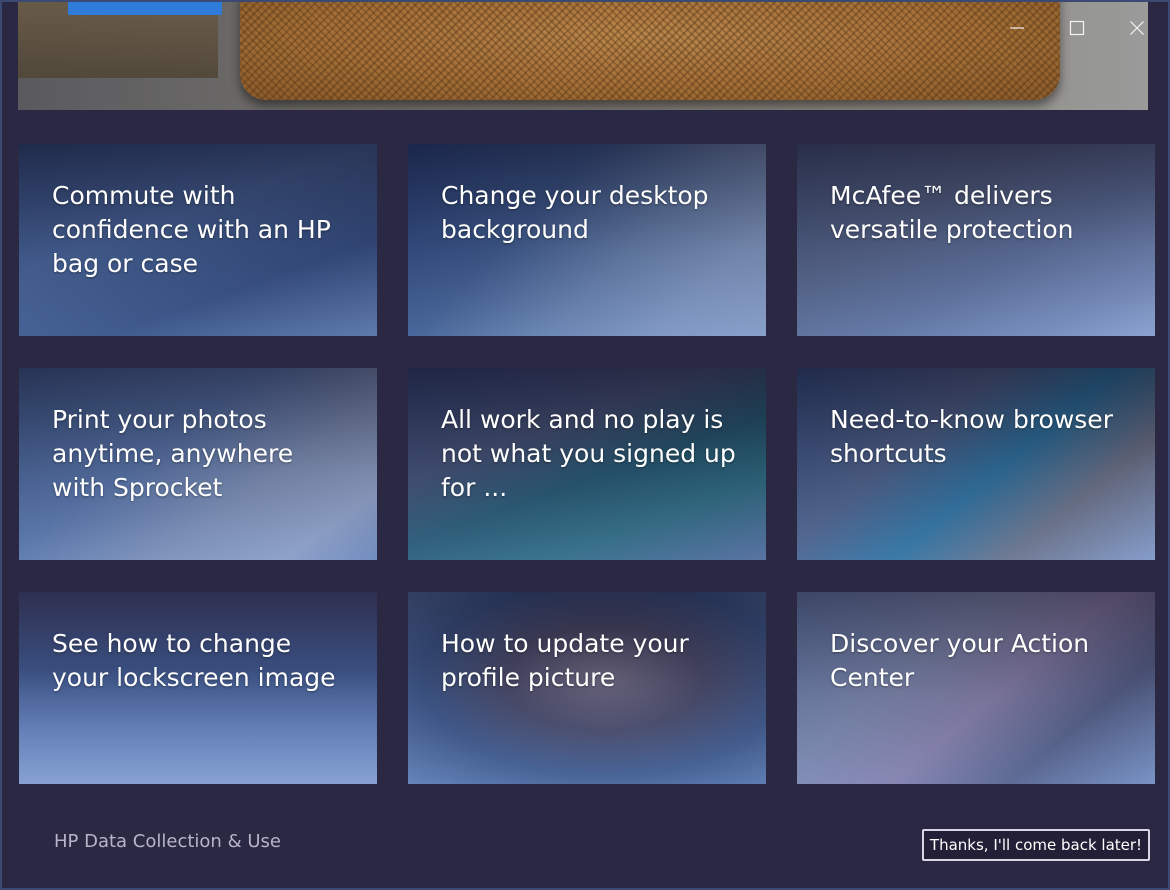  I want to click on maximize-icon, so click(1077, 28).